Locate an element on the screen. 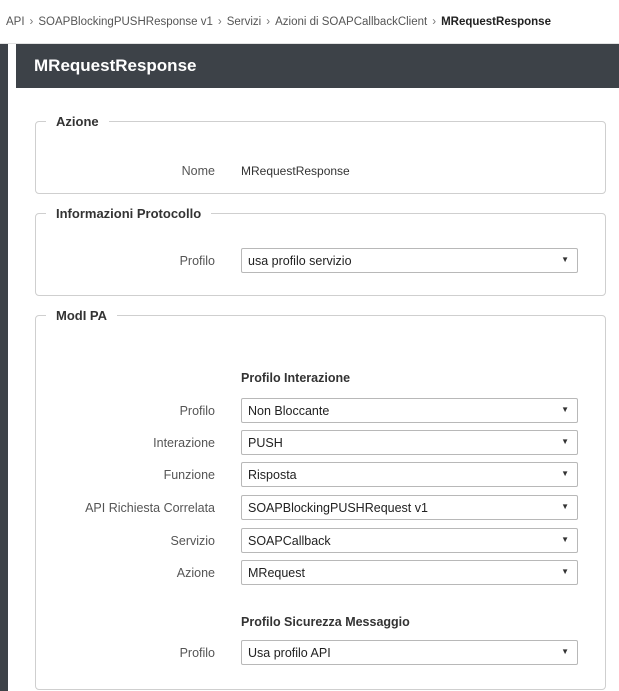 This screenshot has height=691, width=619. protocollo-profilo-label: Profilo is located at coordinates (197, 260).